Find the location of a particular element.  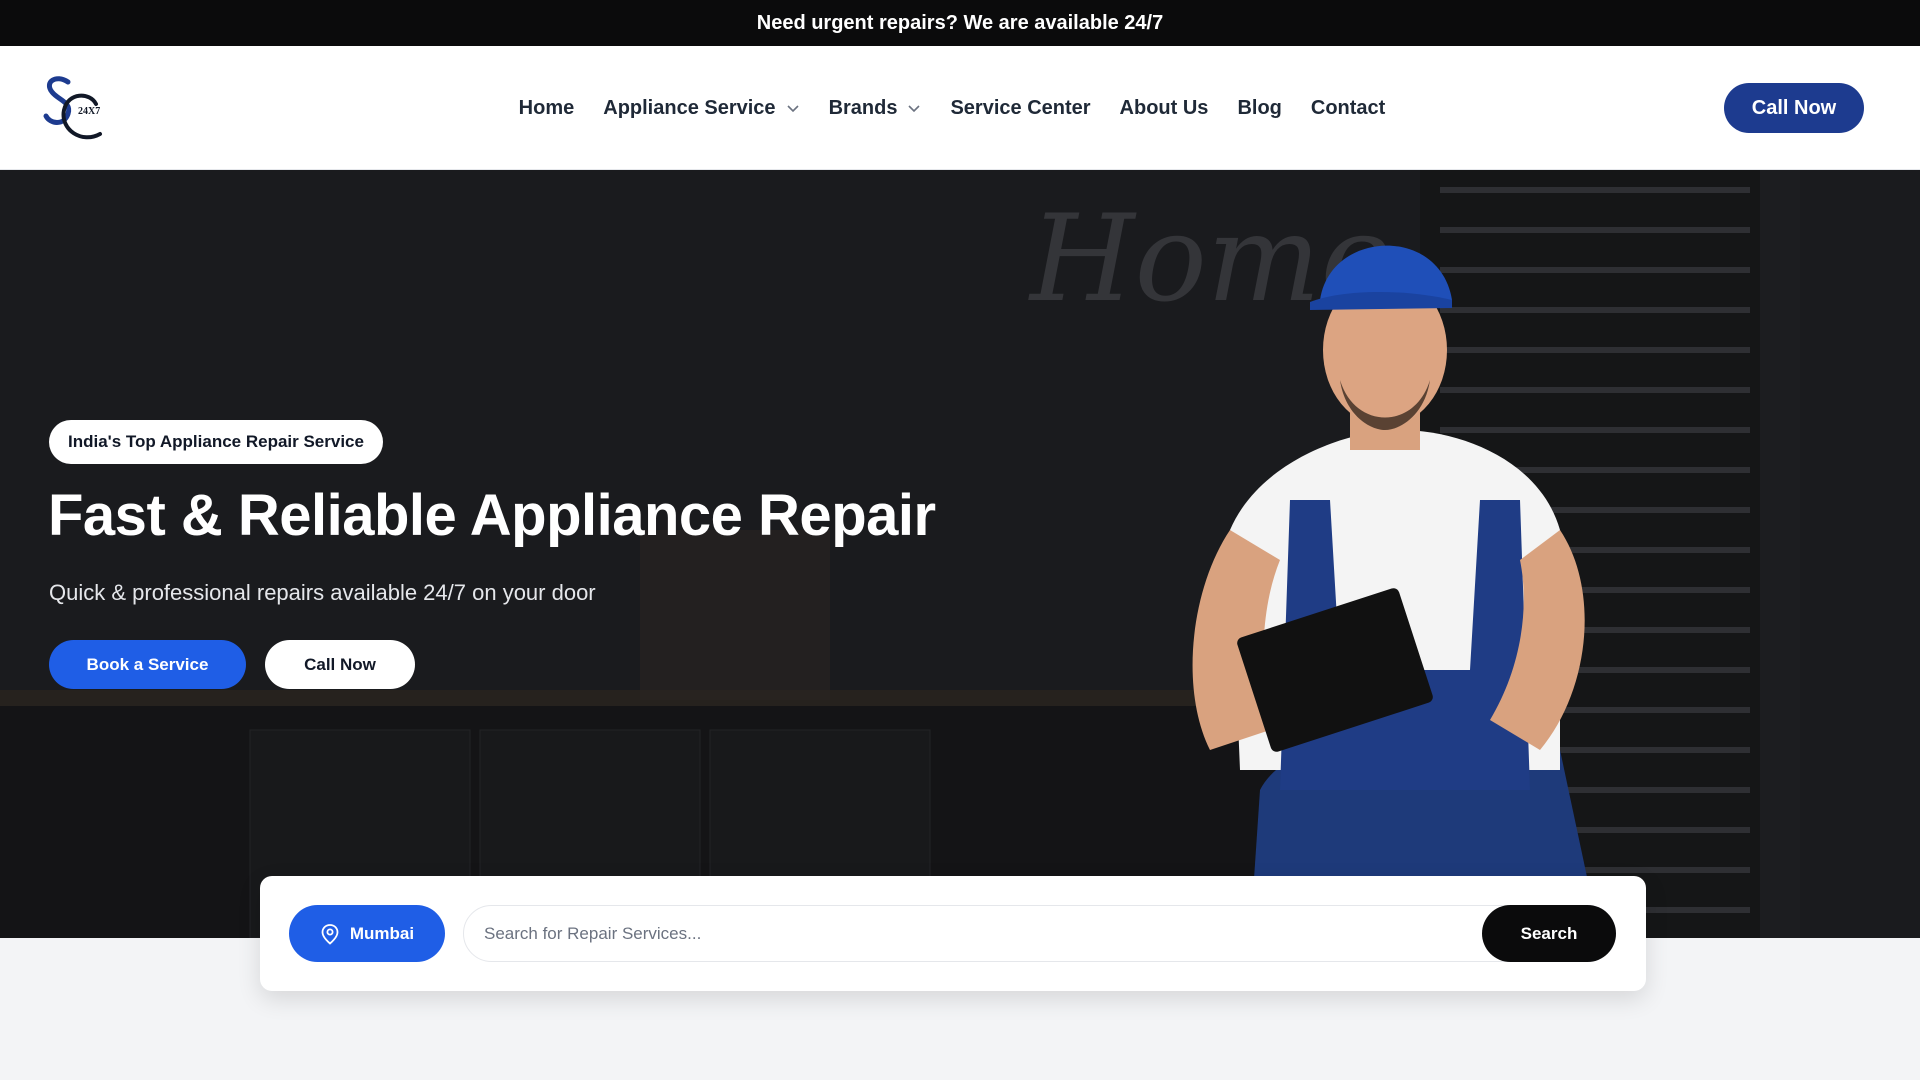

nav-home: Home is located at coordinates (547, 108).